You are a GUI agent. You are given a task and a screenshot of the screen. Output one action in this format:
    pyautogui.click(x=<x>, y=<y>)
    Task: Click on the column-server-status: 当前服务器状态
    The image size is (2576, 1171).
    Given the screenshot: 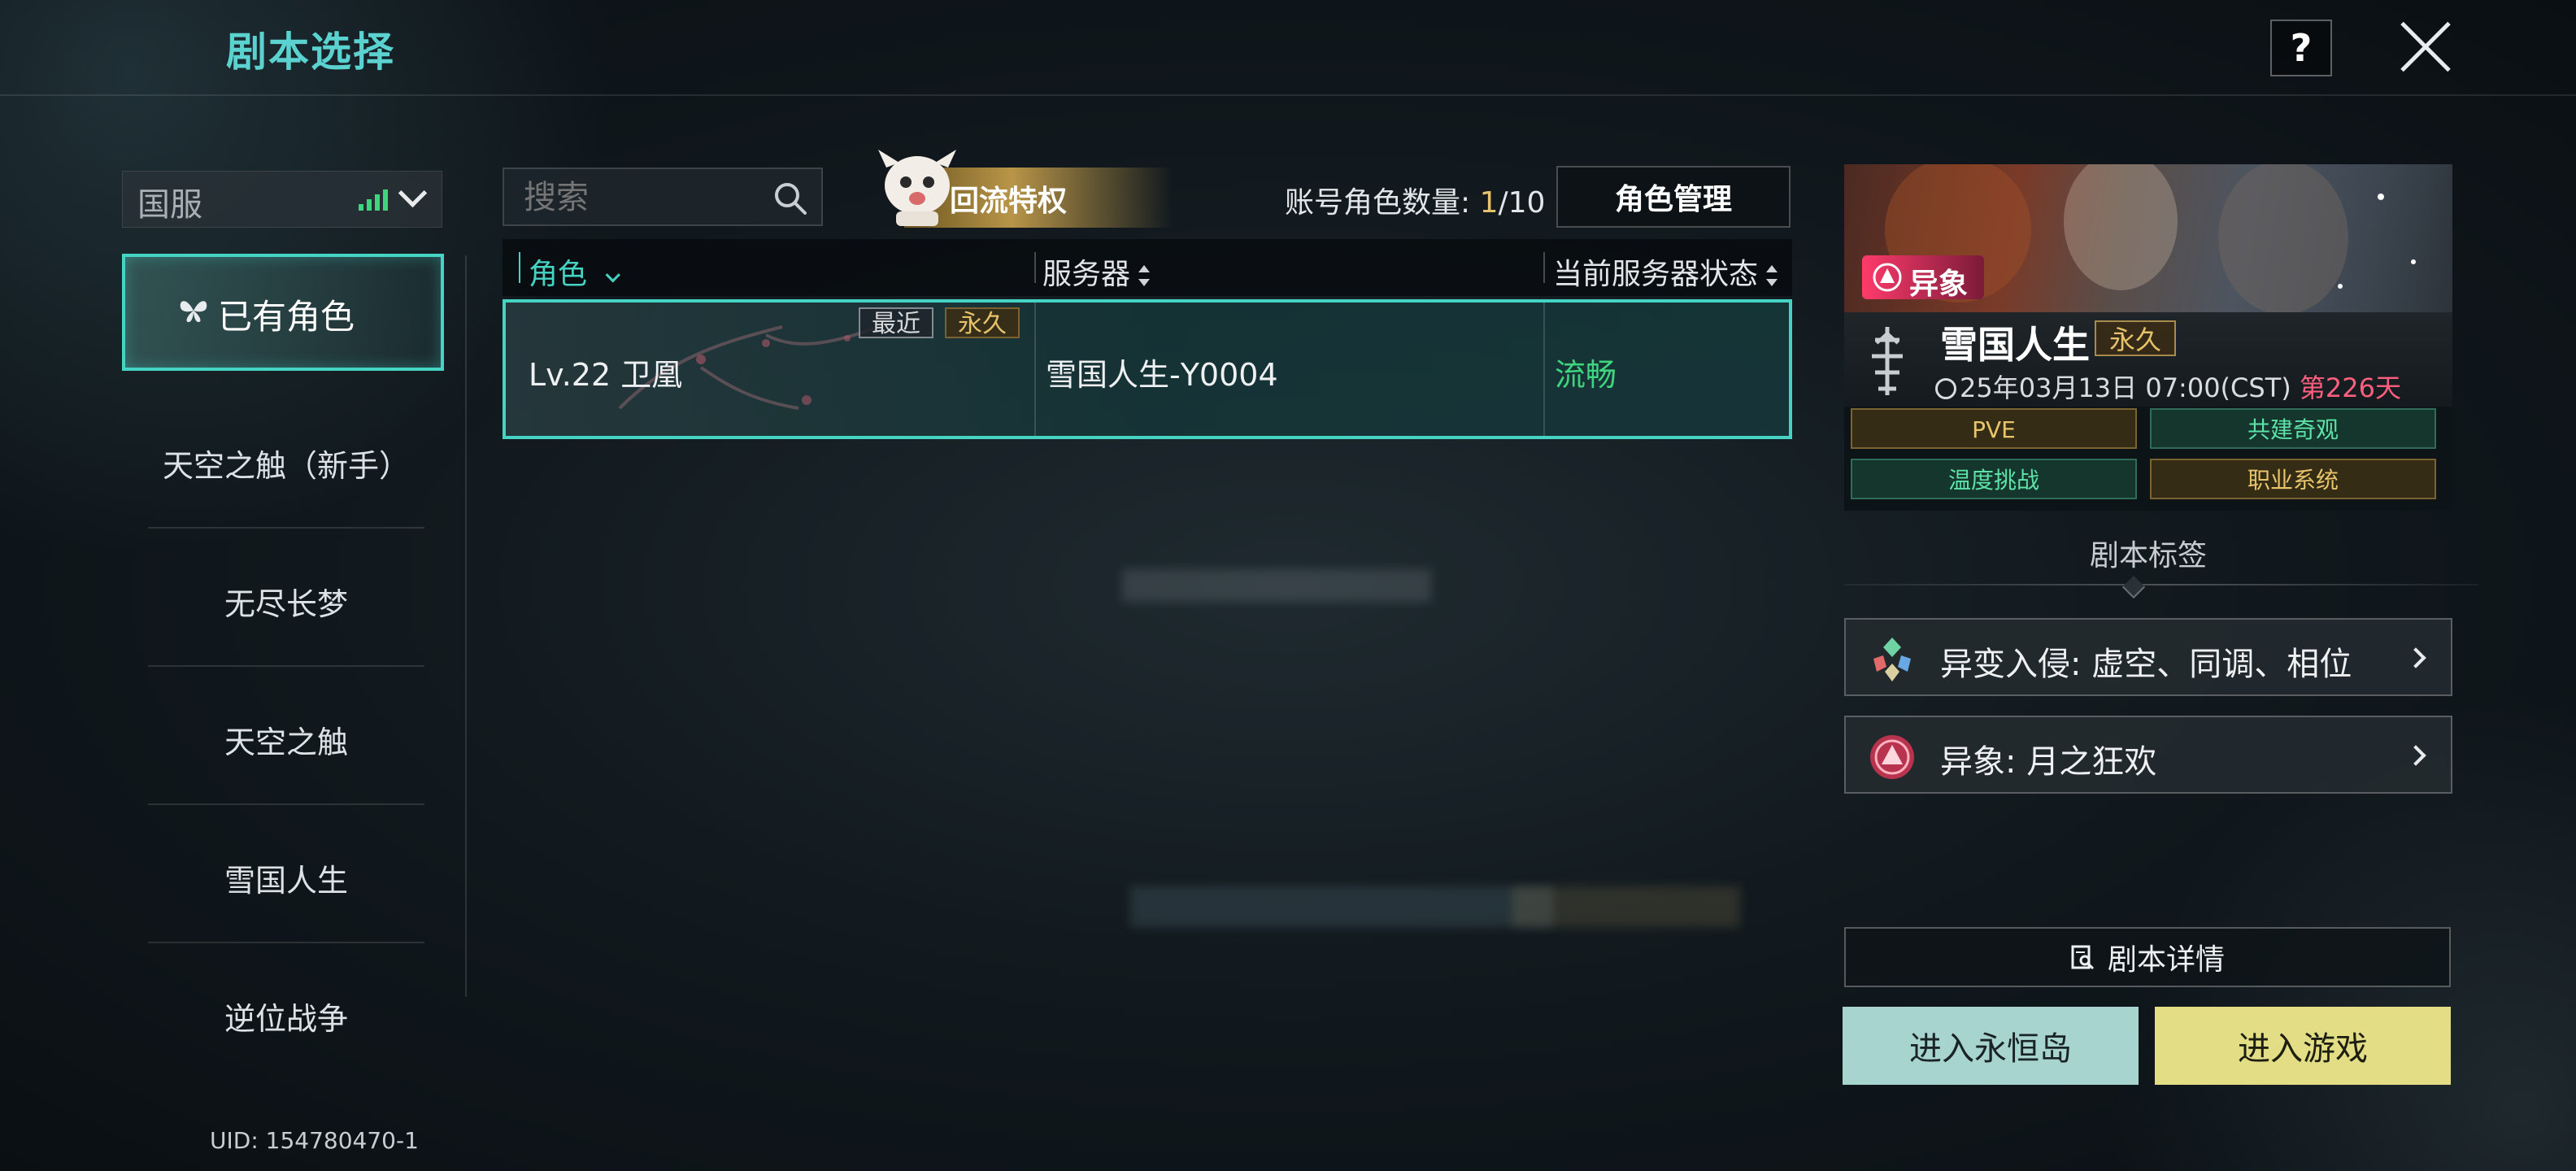 What is the action you would take?
    pyautogui.click(x=1666, y=271)
    